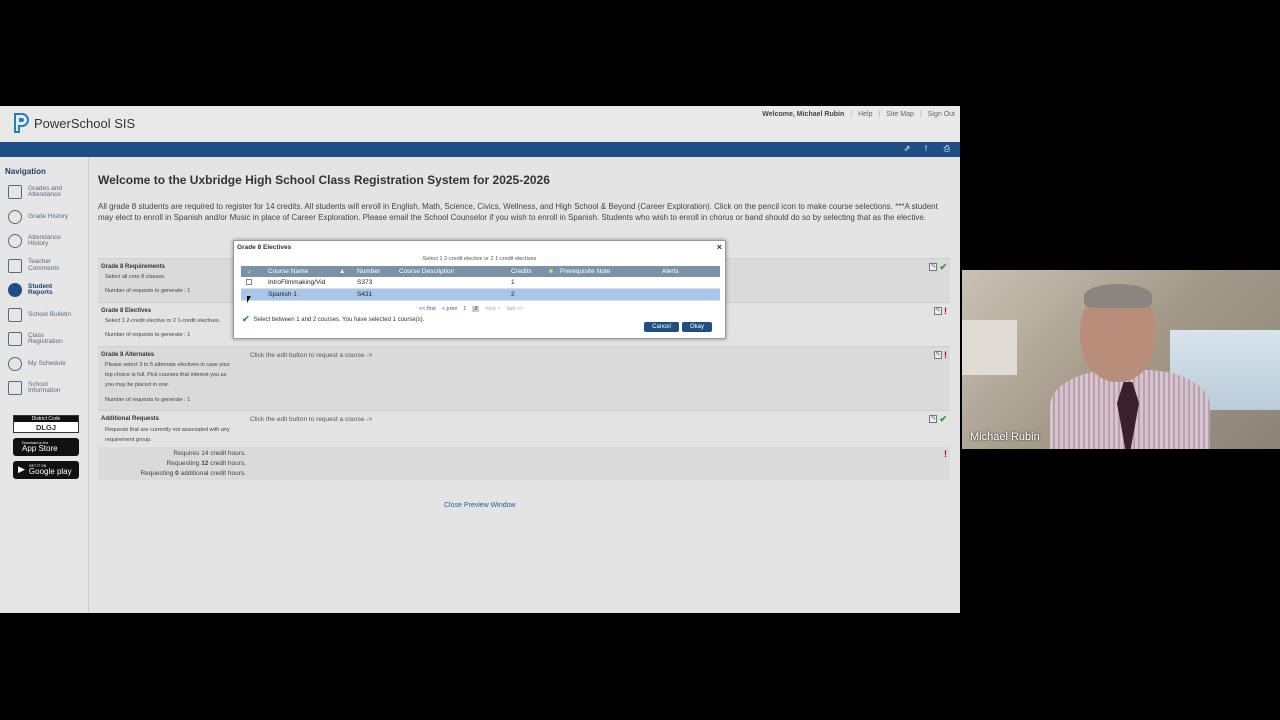 This screenshot has height=720, width=1280. I want to click on google-play-icon: ▶, so click(21, 469).